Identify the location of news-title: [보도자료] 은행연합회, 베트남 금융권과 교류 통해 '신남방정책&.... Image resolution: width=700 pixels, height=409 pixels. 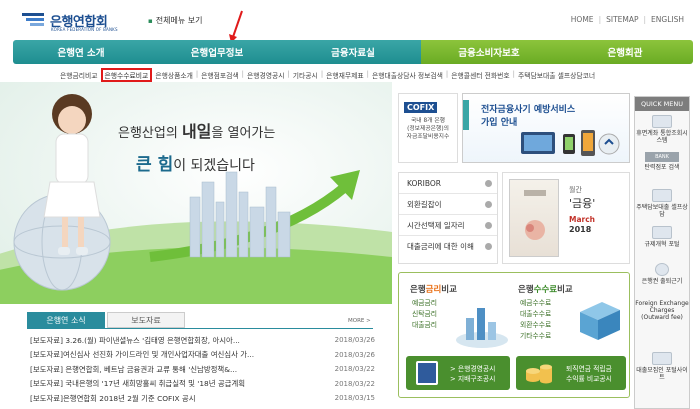
(175, 369).